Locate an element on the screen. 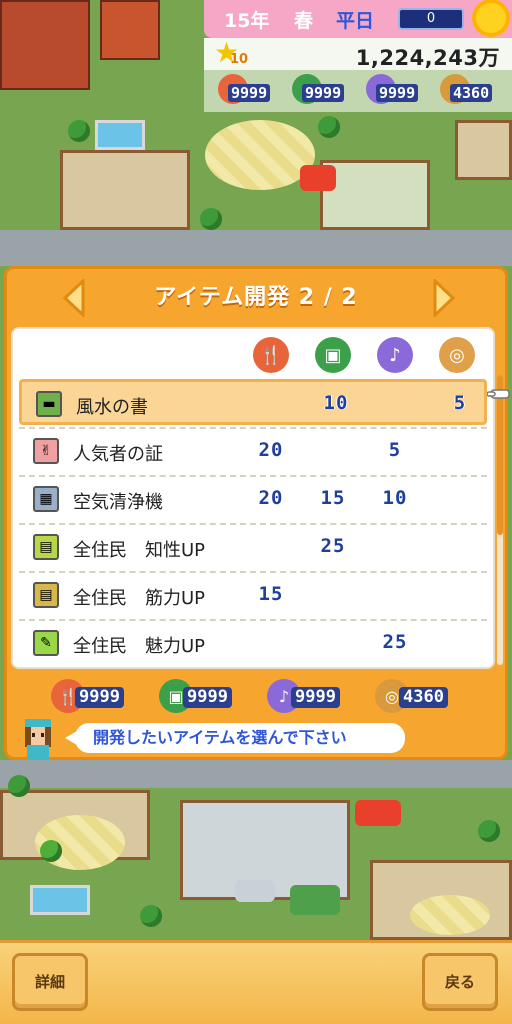 The image size is (512, 1024). back-button: 戻る is located at coordinates (460, 982).